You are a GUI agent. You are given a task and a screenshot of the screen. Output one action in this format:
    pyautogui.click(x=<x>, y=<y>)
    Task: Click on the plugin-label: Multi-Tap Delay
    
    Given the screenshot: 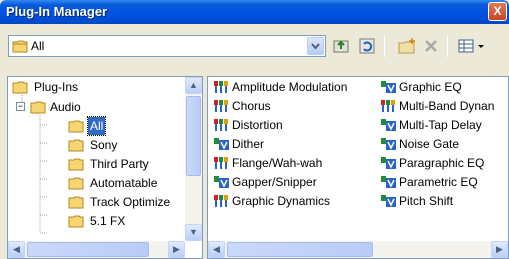 What is the action you would take?
    pyautogui.click(x=440, y=125)
    